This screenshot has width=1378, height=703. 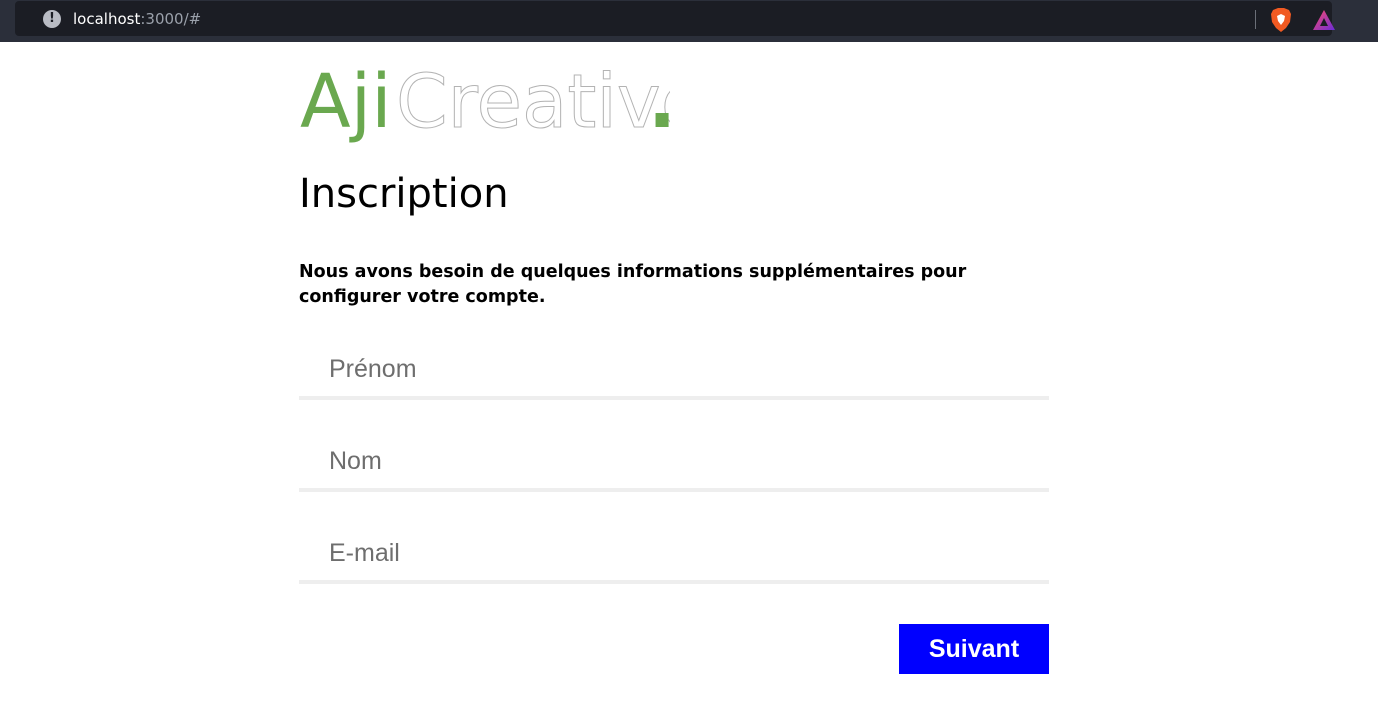 What do you see at coordinates (974, 649) in the screenshot?
I see `next-button: Suivant` at bounding box center [974, 649].